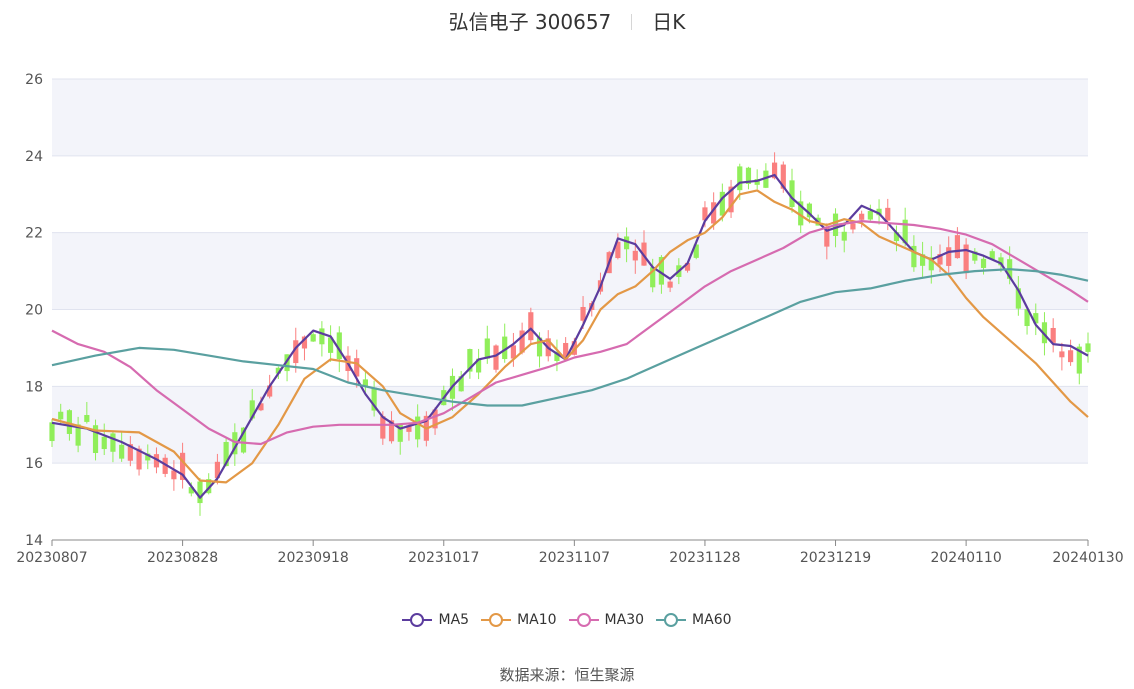 The image size is (1134, 689). I want to click on x-tick-label: 20231017, so click(443, 558).